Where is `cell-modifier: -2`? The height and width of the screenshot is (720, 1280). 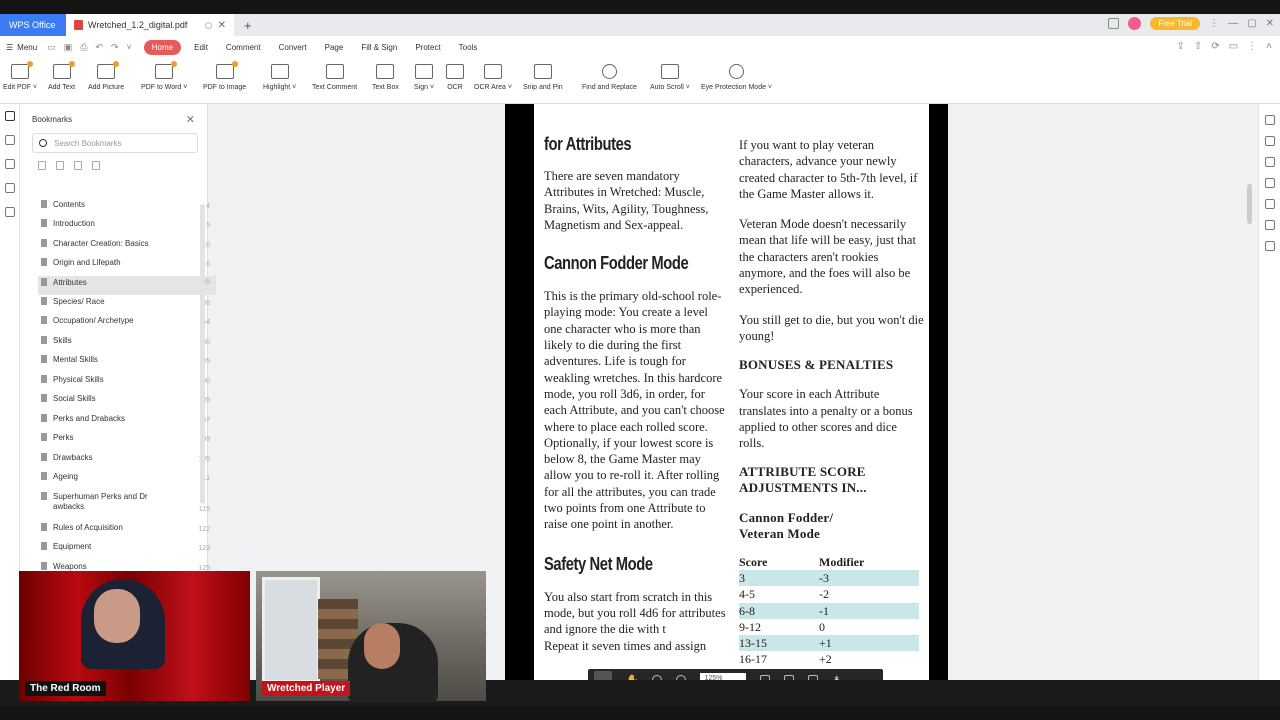
cell-modifier: -2 is located at coordinates (824, 594).